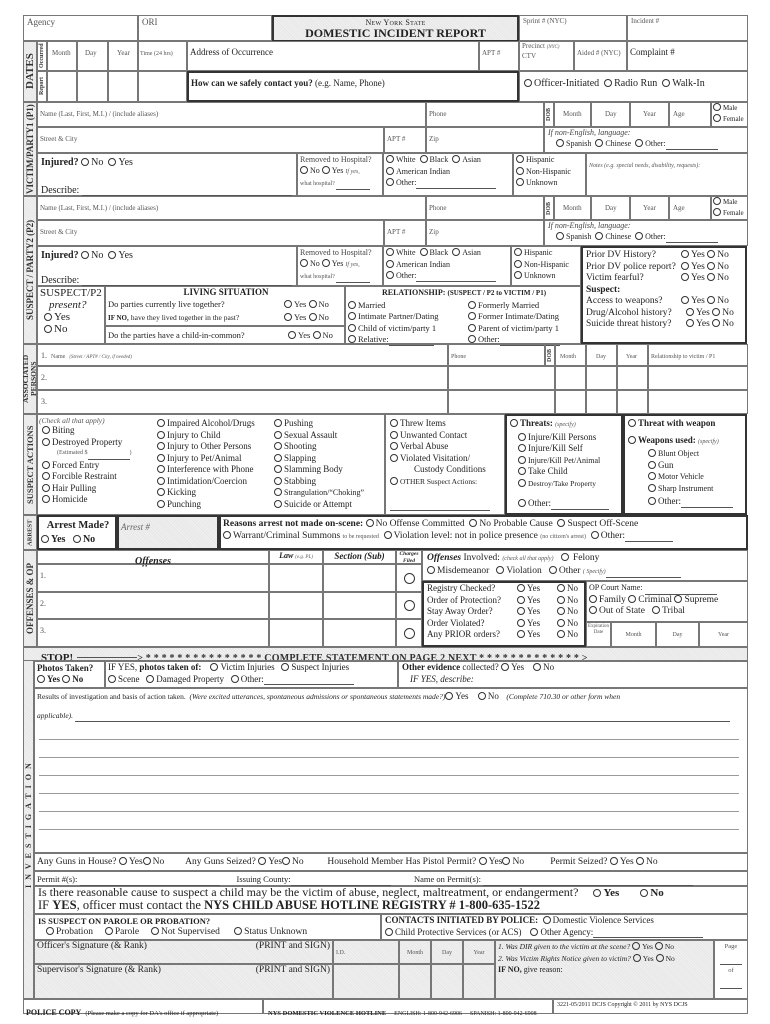 The height and width of the screenshot is (1024, 770). I want to click on assoc-row-3-day, so click(601, 402).